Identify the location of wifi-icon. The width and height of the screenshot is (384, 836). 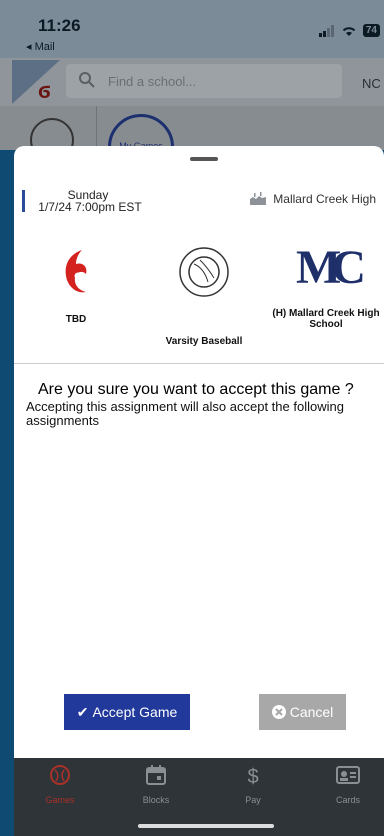
(349, 31).